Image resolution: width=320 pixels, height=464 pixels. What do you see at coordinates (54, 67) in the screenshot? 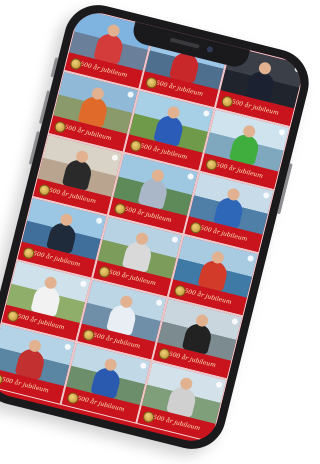
I see `mute-switch` at bounding box center [54, 67].